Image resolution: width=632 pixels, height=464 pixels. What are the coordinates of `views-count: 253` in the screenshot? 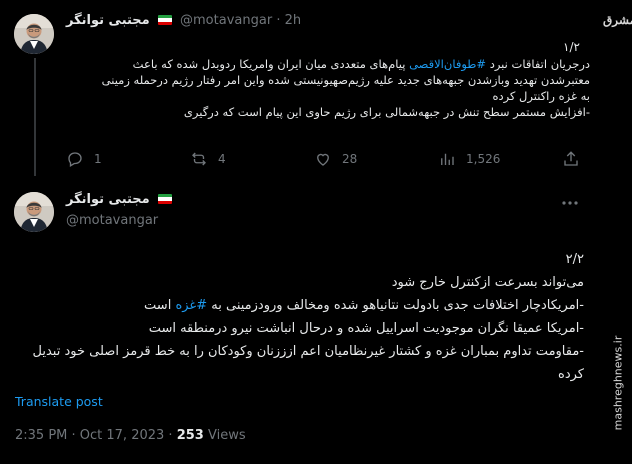 It's located at (190, 435).